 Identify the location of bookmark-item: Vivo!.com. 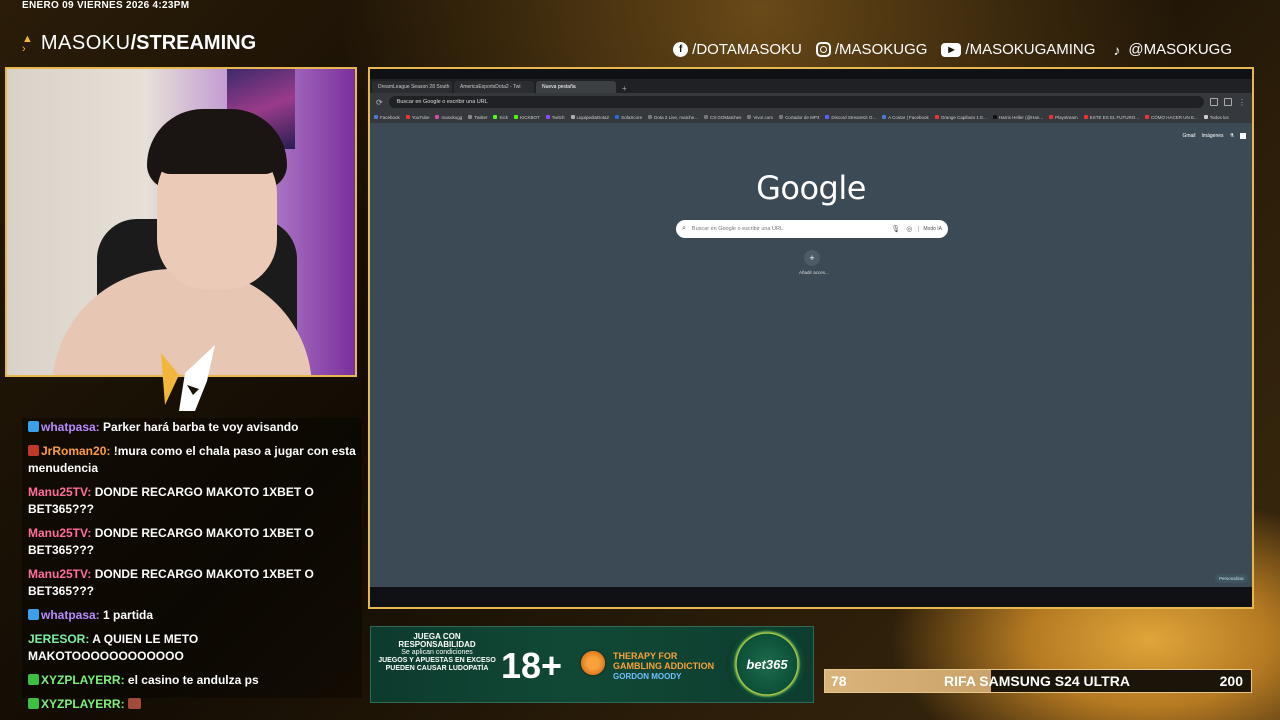
(760, 117).